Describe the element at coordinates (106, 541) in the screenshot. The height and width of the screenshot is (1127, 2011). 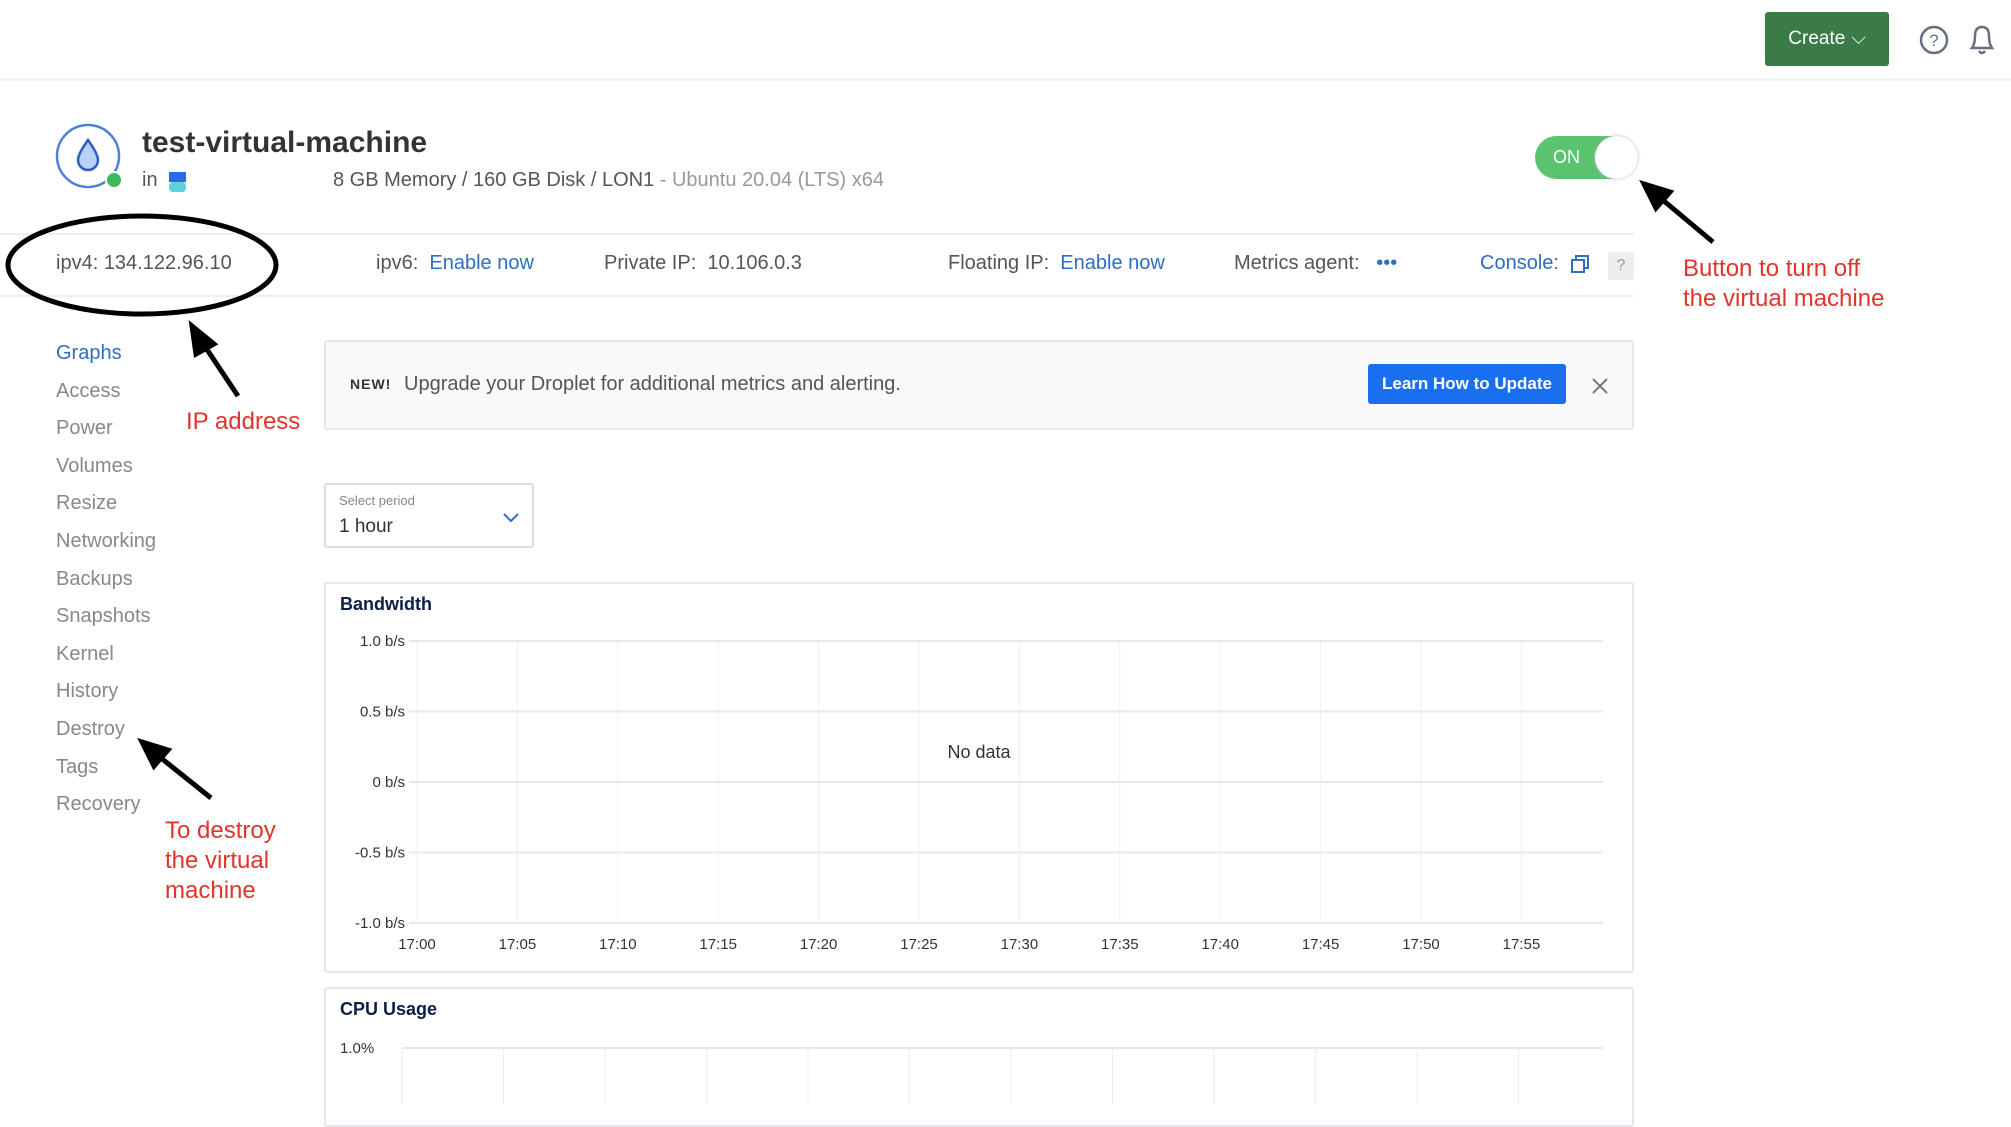
I see `sidebar-item-networking: Networking` at that location.